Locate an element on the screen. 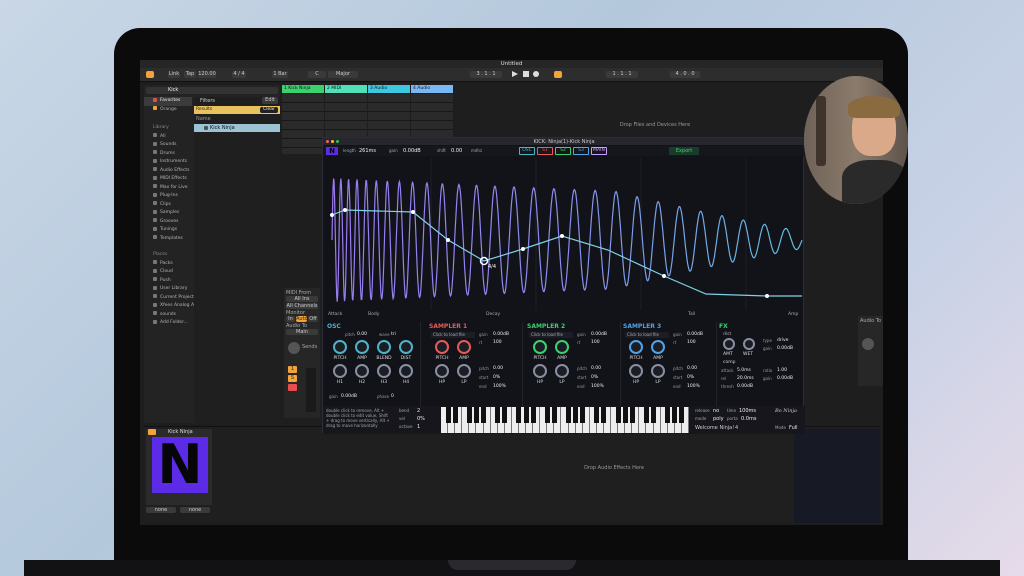  track-header: 4 Audio is located at coordinates (432, 89).